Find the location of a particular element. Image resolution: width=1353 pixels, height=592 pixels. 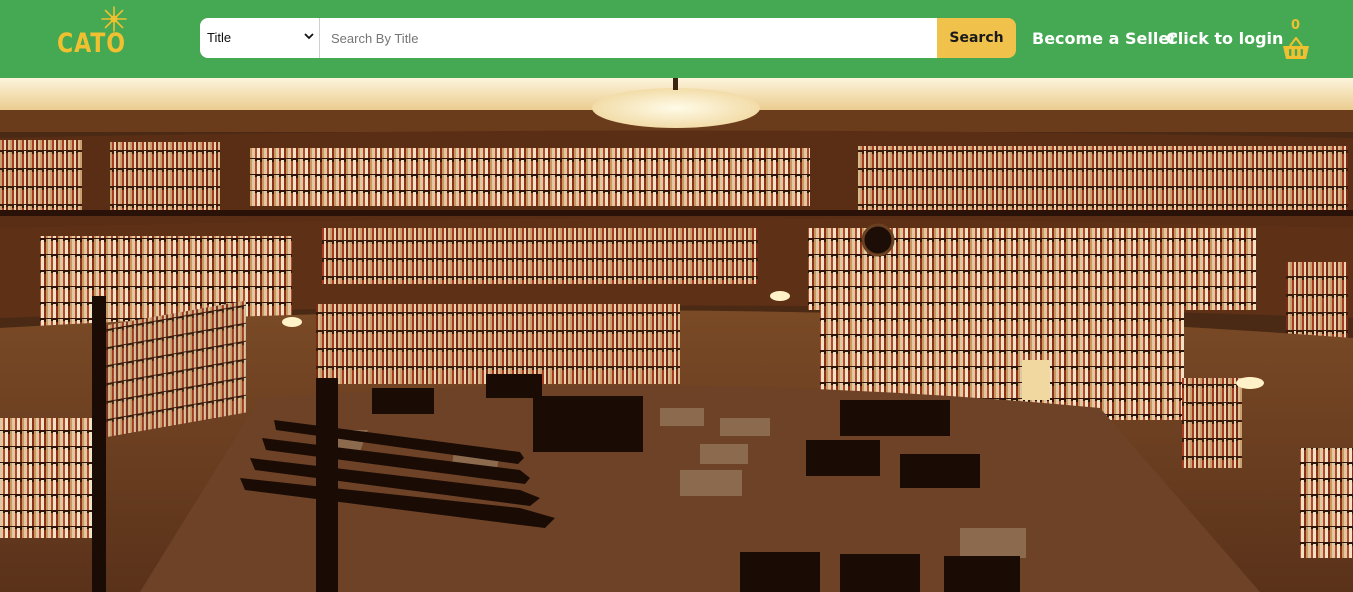

basket-icon is located at coordinates (1296, 47).